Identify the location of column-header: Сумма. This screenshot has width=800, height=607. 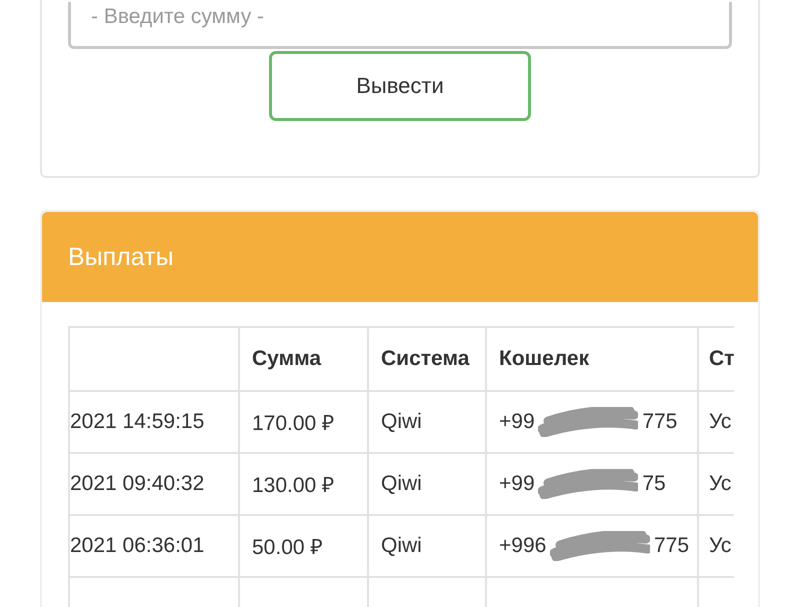
(303, 359).